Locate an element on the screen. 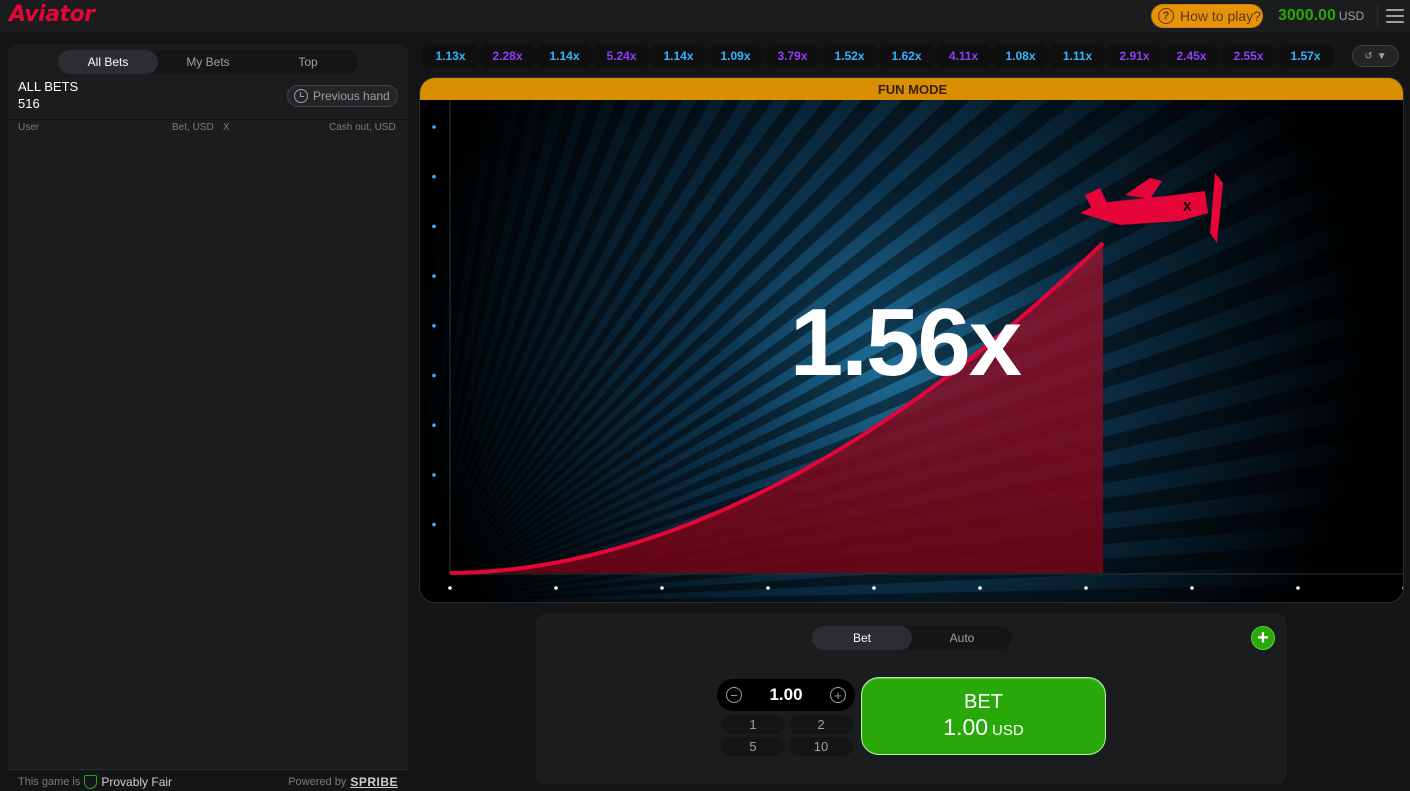  stake-value: 1.00 is located at coordinates (785, 695).